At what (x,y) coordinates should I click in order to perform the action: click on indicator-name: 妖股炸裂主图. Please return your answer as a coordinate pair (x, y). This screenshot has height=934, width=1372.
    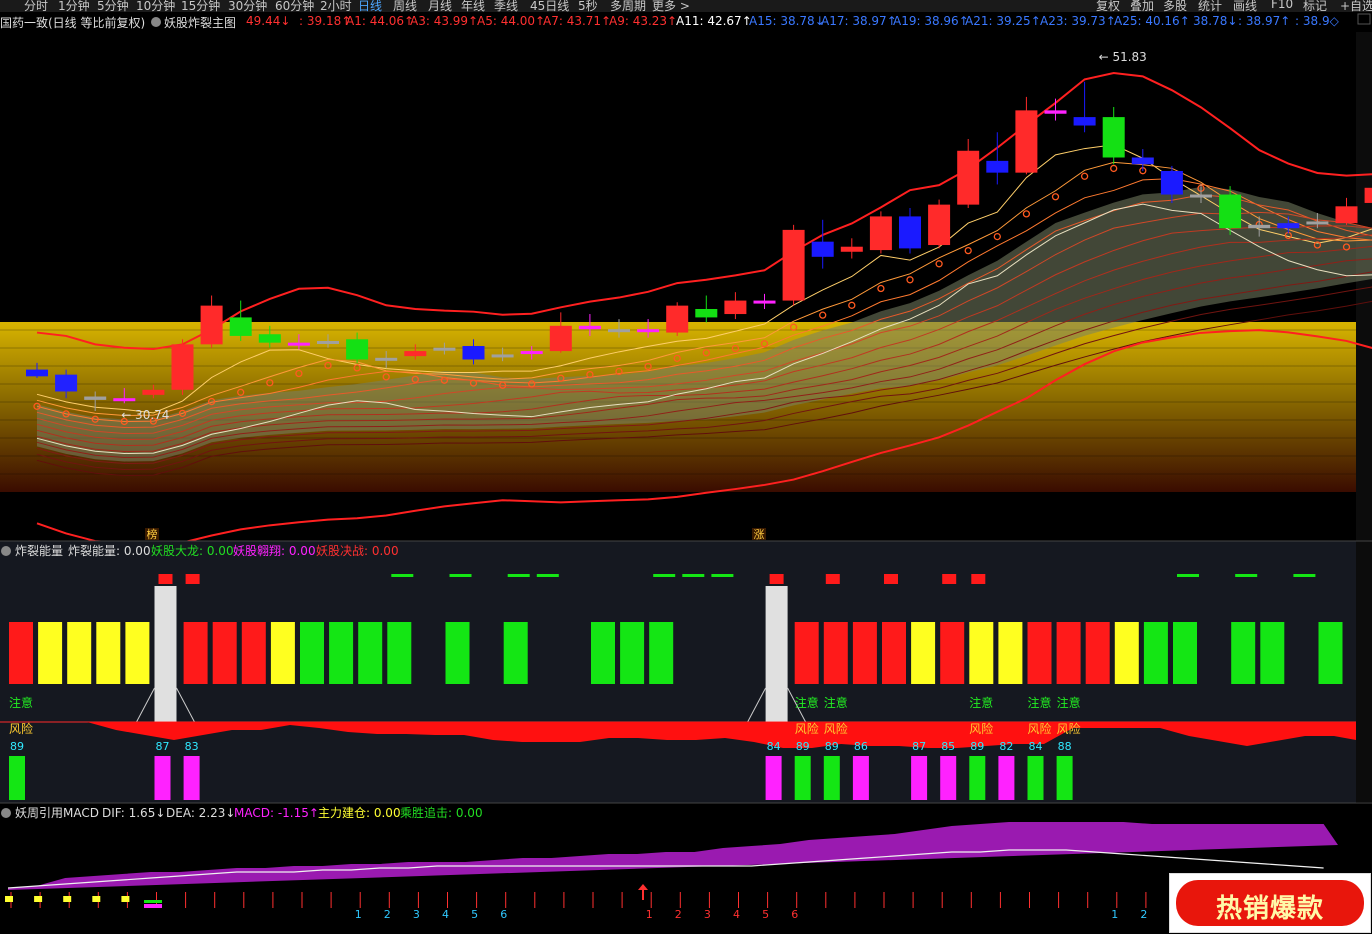
    Looking at the image, I should click on (200, 22).